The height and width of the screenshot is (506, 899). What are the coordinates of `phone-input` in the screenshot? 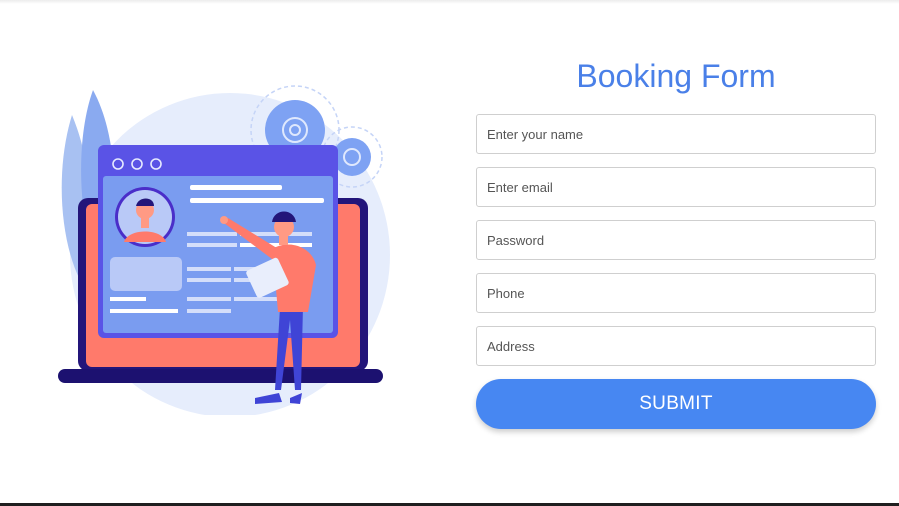 It's located at (676, 293).